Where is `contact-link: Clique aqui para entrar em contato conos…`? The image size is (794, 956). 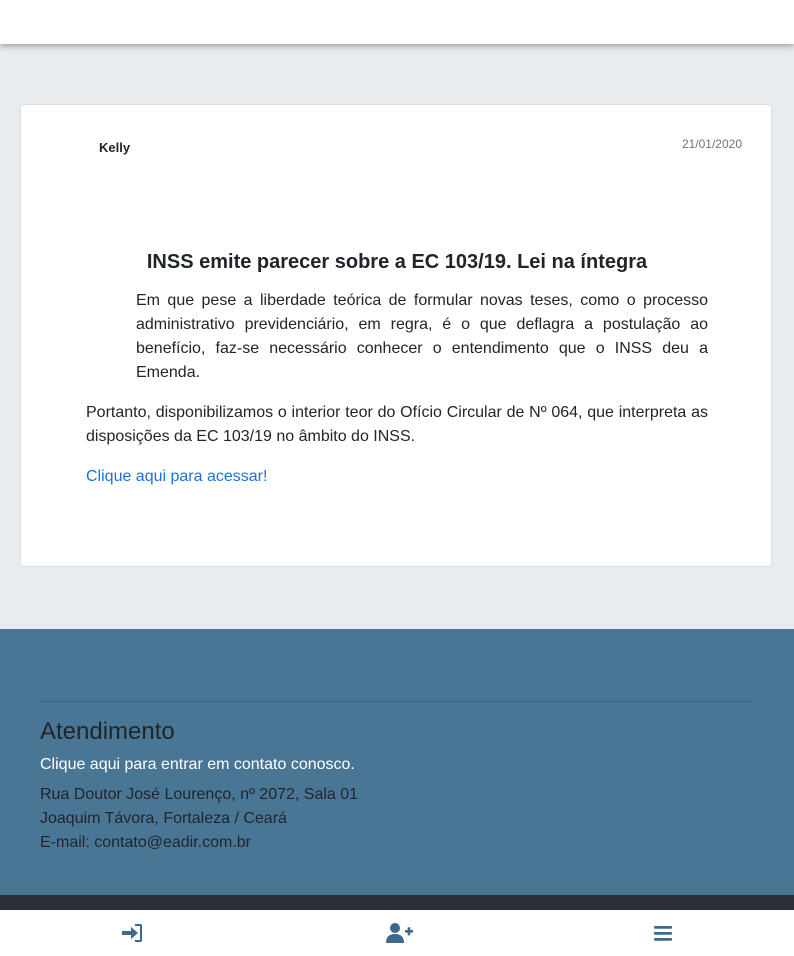 contact-link: Clique aqui para entrar em contato conos… is located at coordinates (197, 765).